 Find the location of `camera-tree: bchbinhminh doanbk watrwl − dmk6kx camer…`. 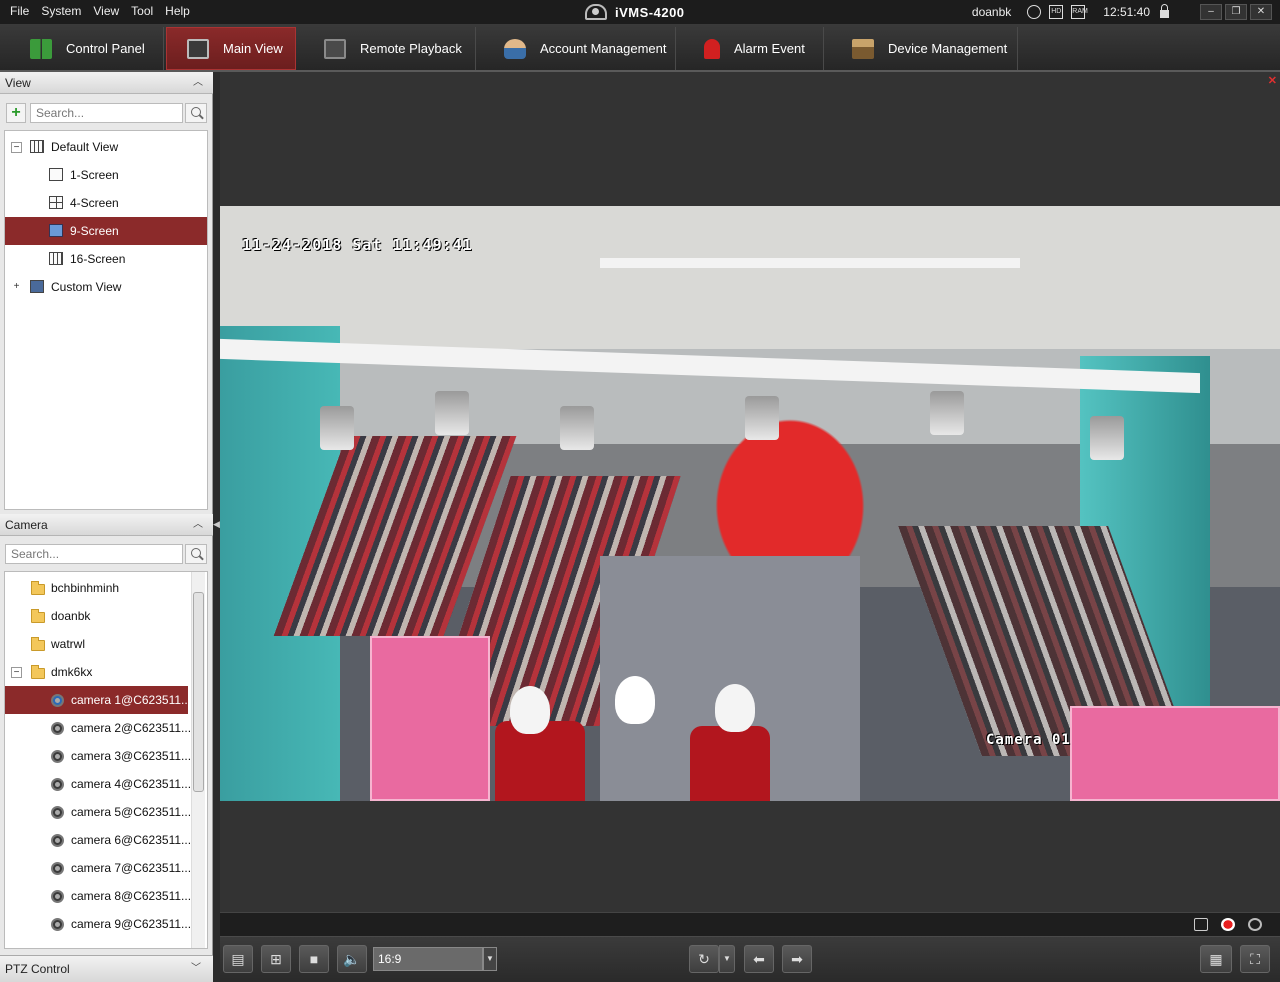

camera-tree: bchbinhminh doanbk watrwl − dmk6kx camer… is located at coordinates (106, 760).